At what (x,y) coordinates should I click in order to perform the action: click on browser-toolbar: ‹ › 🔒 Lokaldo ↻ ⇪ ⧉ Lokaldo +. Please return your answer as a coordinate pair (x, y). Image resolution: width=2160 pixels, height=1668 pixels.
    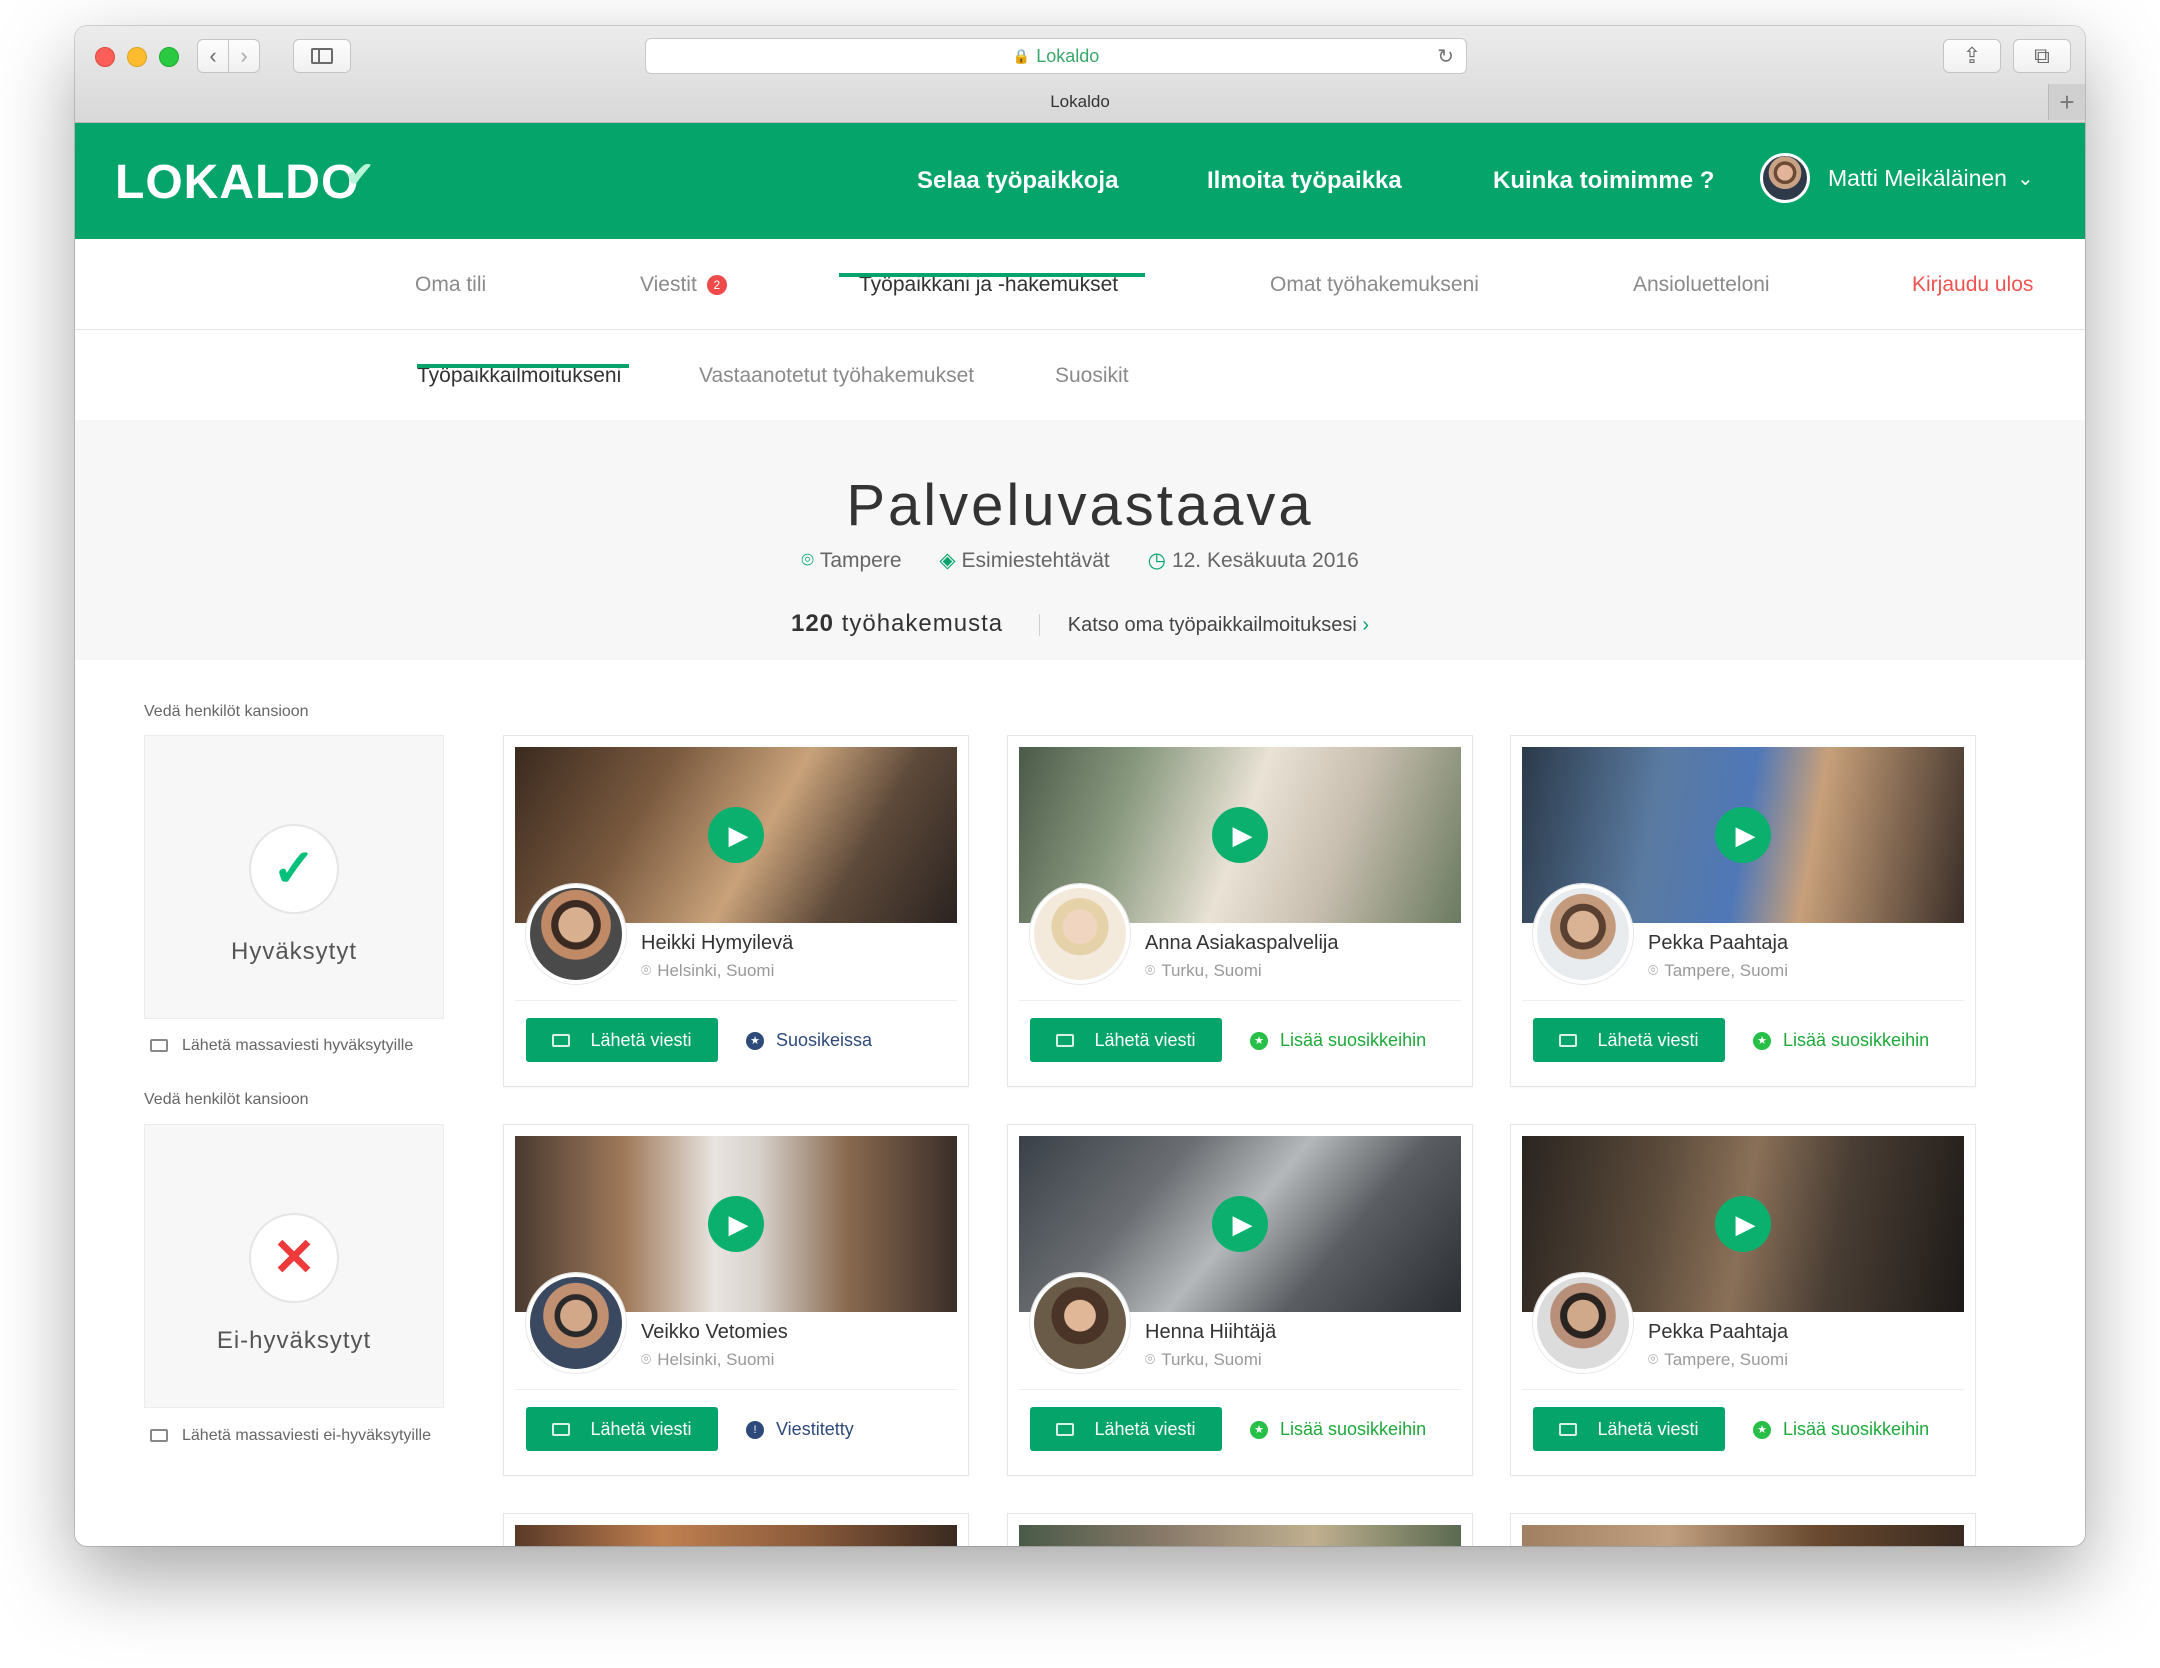
    Looking at the image, I should click on (1080, 74).